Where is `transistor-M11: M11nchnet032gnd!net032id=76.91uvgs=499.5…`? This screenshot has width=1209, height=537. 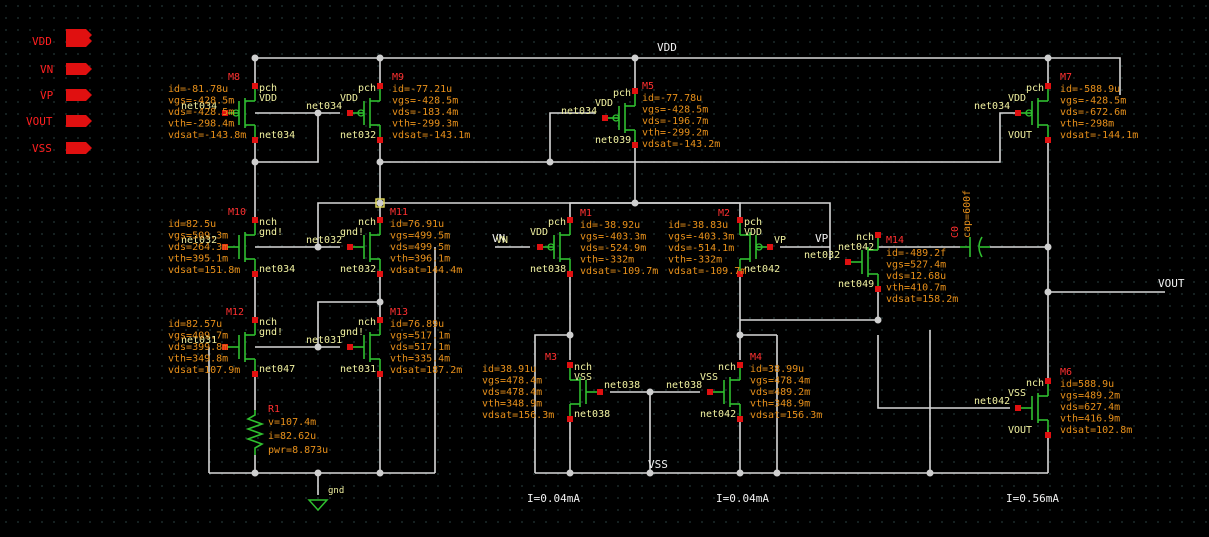
transistor-M11: M11nchnet032gnd!net032id=76.91uvgs=499.5… is located at coordinates (384, 242).